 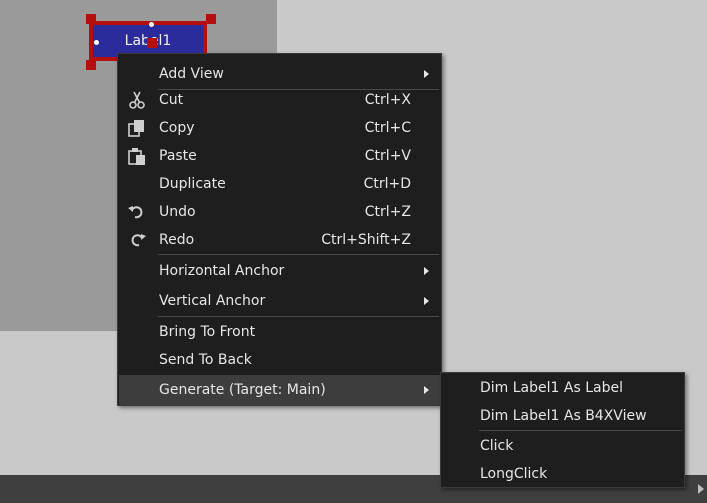 What do you see at coordinates (138, 240) in the screenshot?
I see `redo-icon` at bounding box center [138, 240].